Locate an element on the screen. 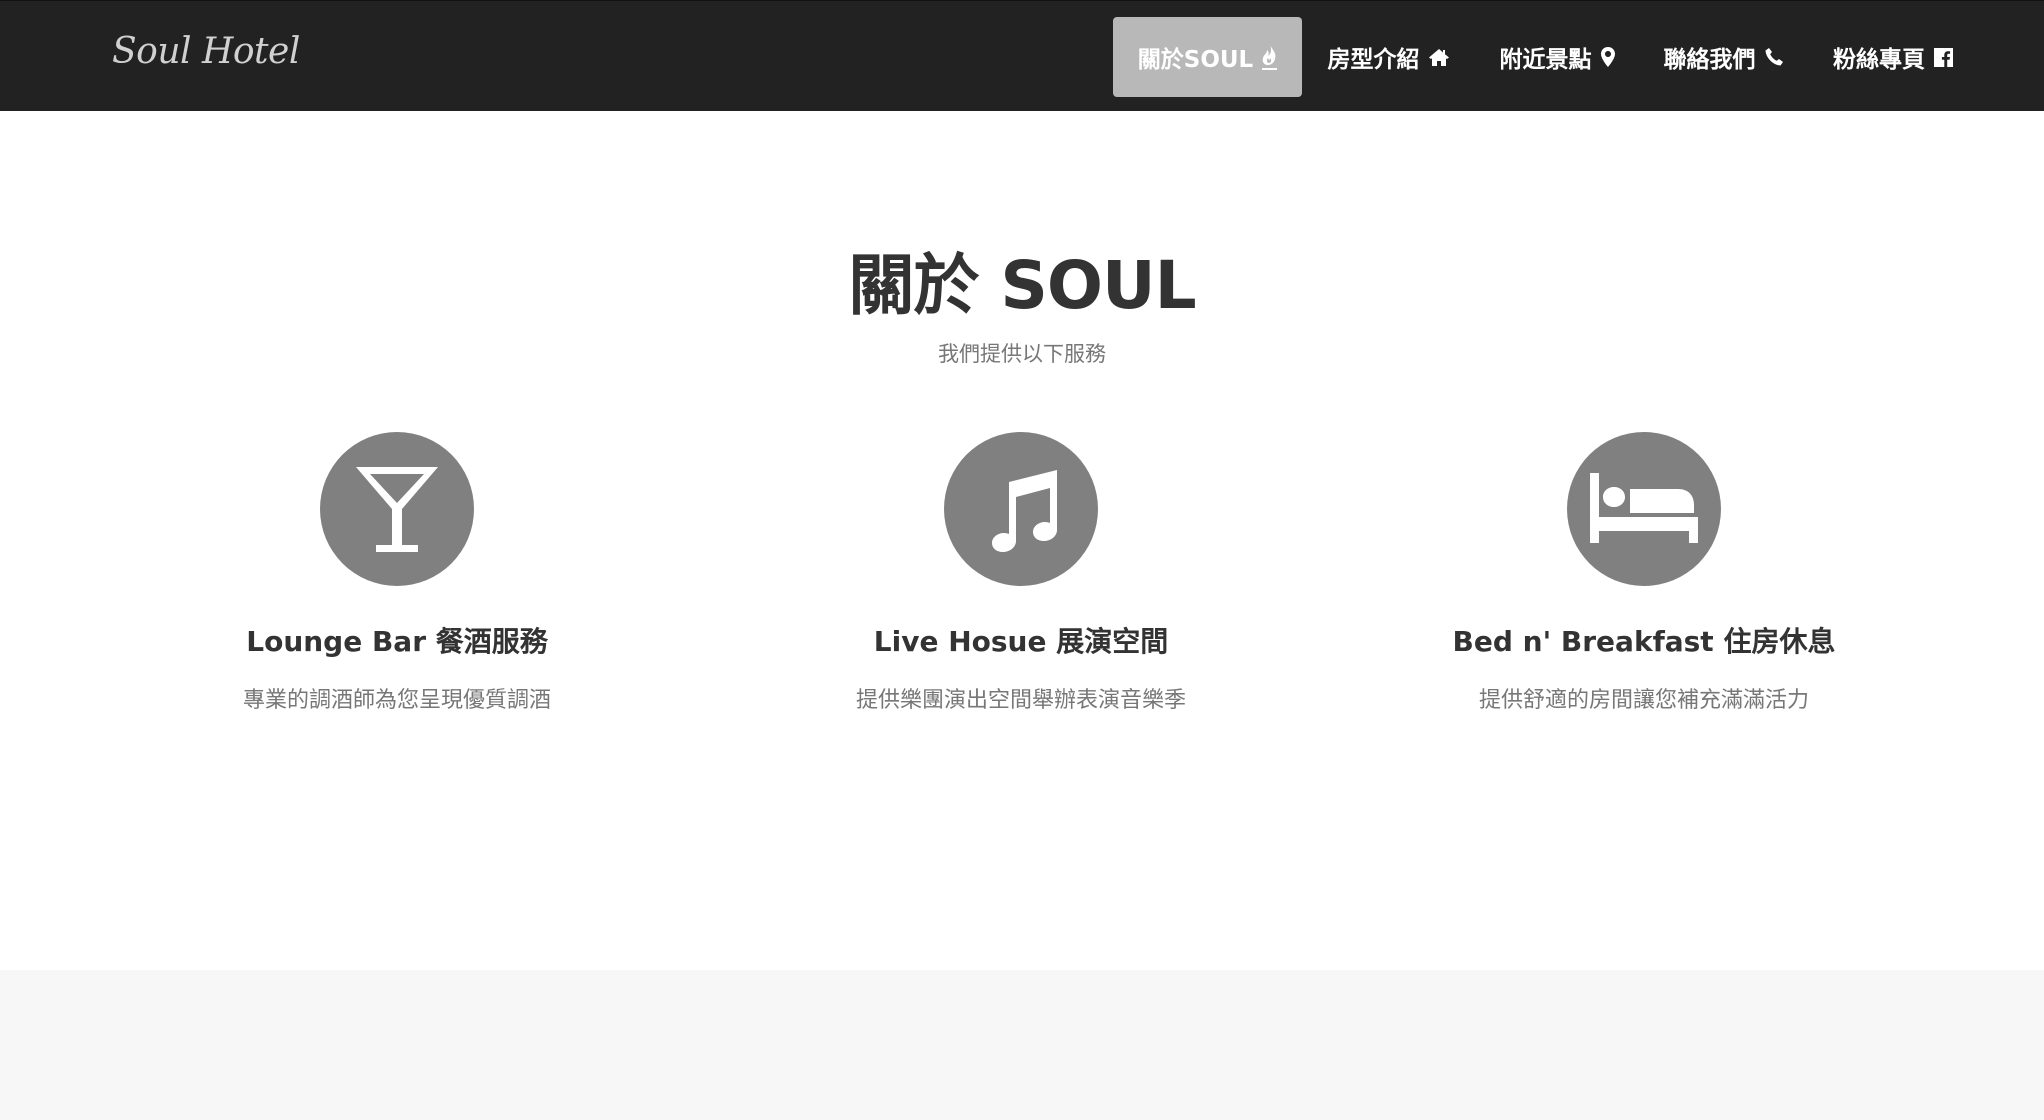  nav-item-about: 關於SOUL is located at coordinates (1207, 57).